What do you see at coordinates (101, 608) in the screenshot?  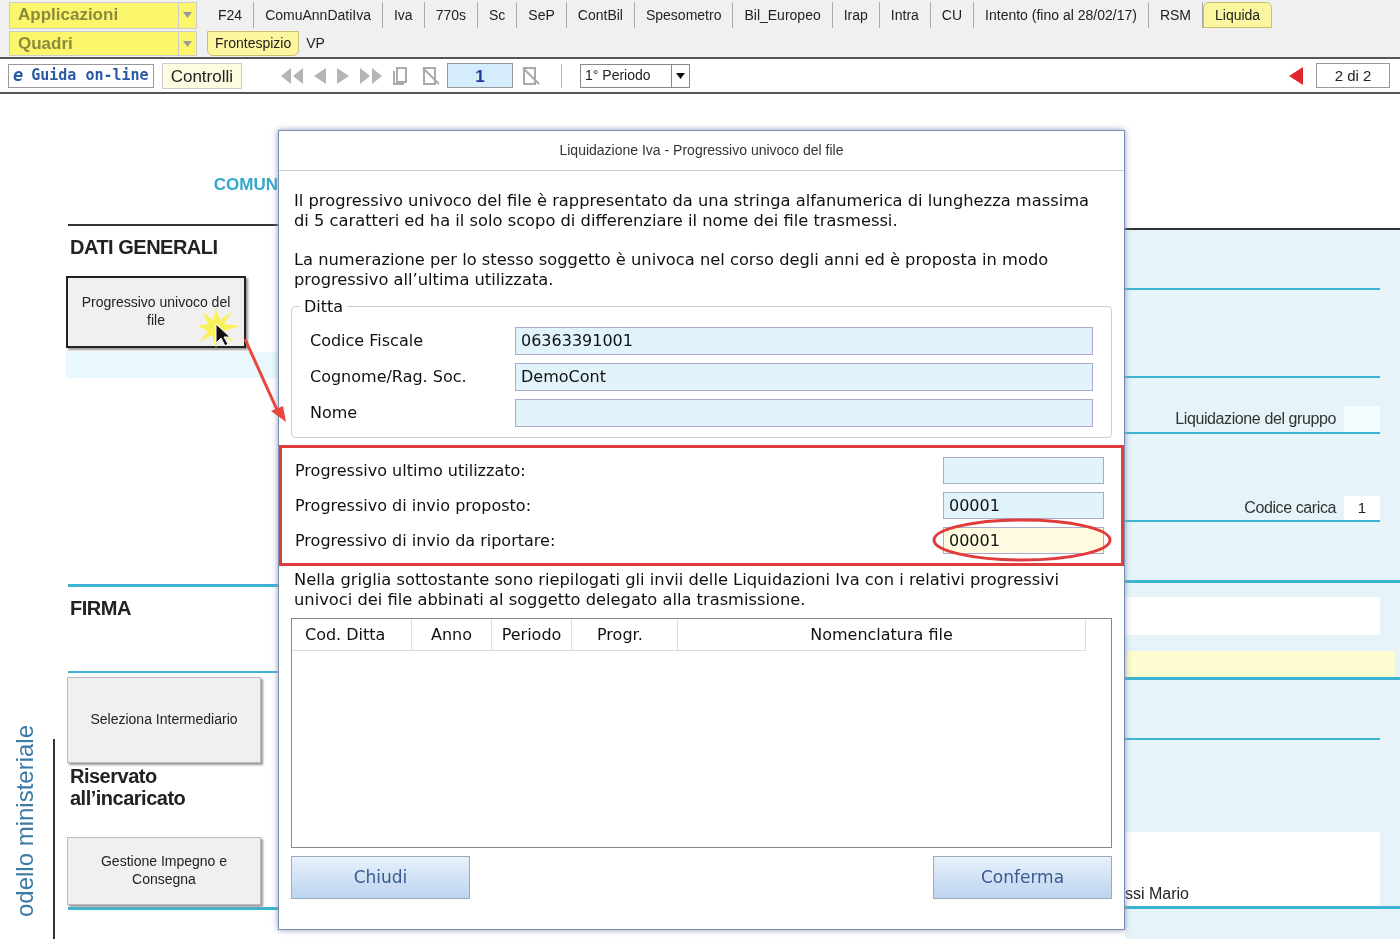 I see `section-title: FIRMA` at bounding box center [101, 608].